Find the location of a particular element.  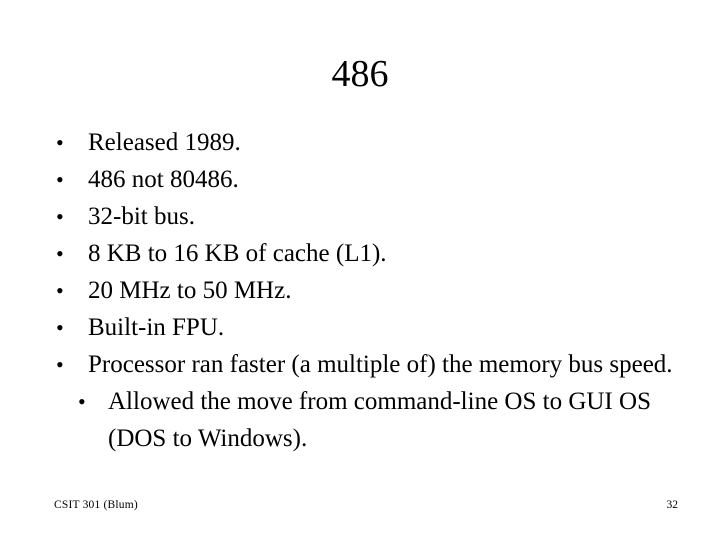

list-item-text: 32-bit bus. is located at coordinates (141, 216).